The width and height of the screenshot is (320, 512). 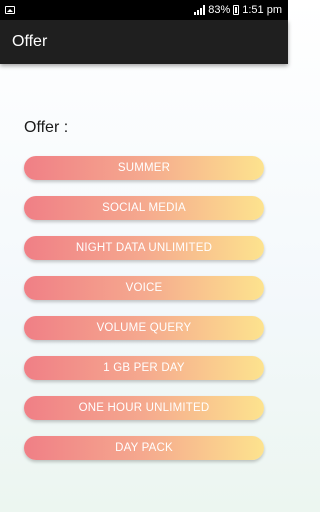 I want to click on signal-icon, so click(x=200, y=10).